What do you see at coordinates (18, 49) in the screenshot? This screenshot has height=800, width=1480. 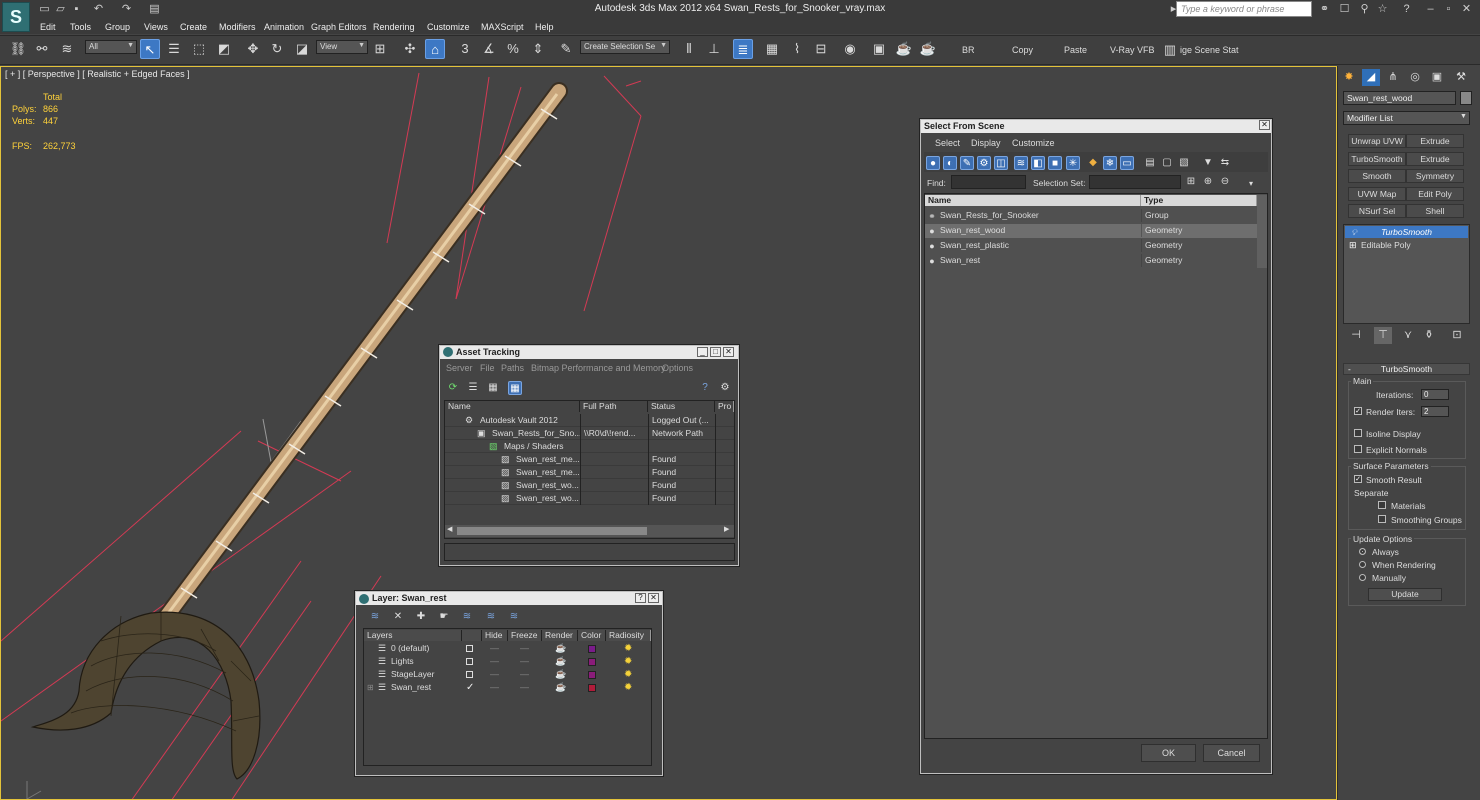 I see `select-and-link-icon: ⛓` at bounding box center [18, 49].